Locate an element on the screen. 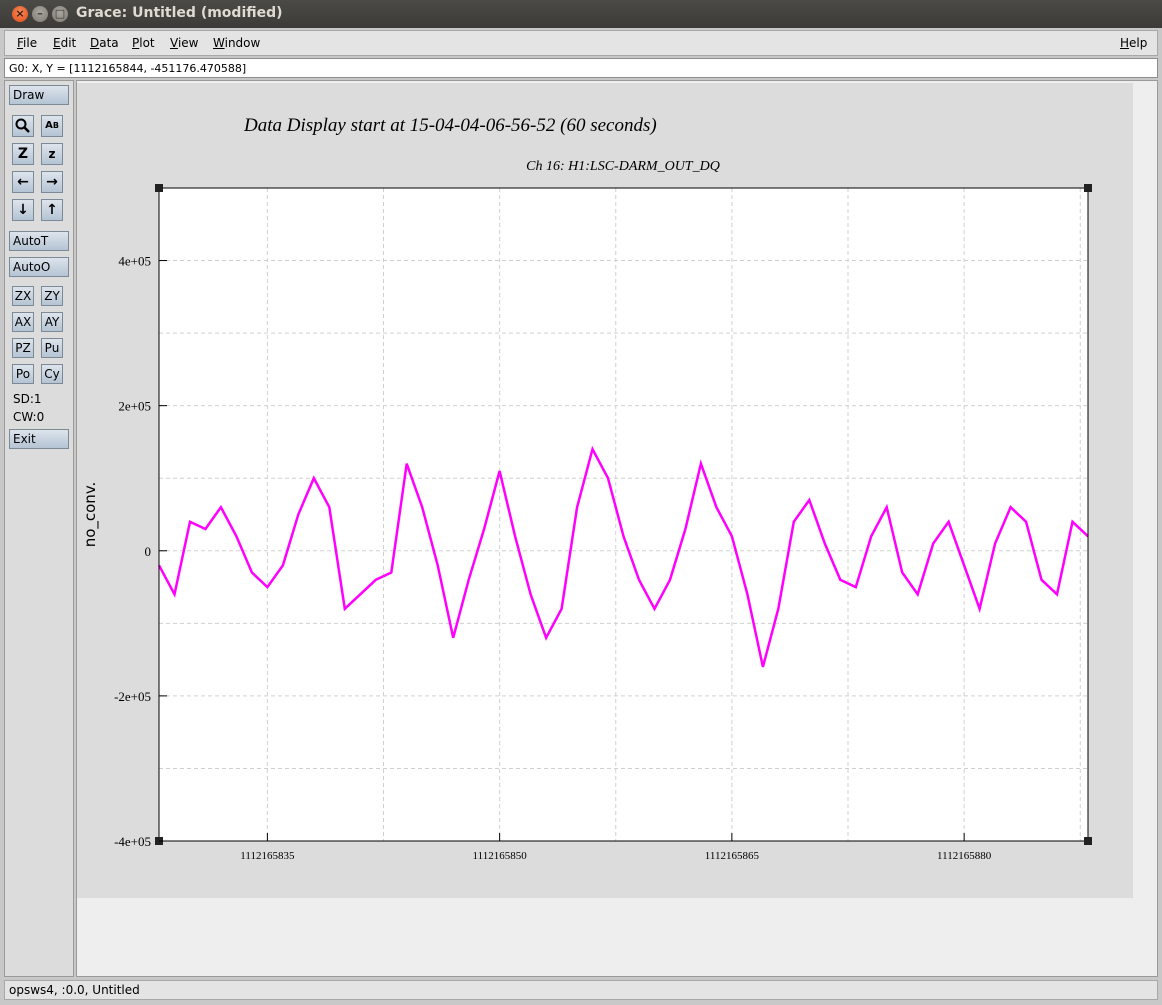 The height and width of the screenshot is (1005, 1162). window-title: Grace: Untitled (modified) is located at coordinates (179, 13).